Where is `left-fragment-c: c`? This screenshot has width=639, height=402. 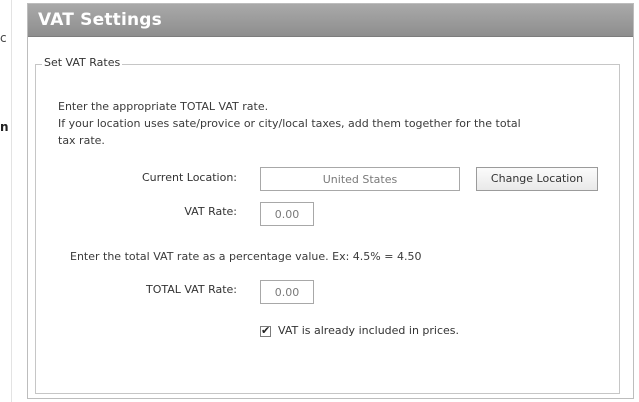 left-fragment-c: c is located at coordinates (3, 38).